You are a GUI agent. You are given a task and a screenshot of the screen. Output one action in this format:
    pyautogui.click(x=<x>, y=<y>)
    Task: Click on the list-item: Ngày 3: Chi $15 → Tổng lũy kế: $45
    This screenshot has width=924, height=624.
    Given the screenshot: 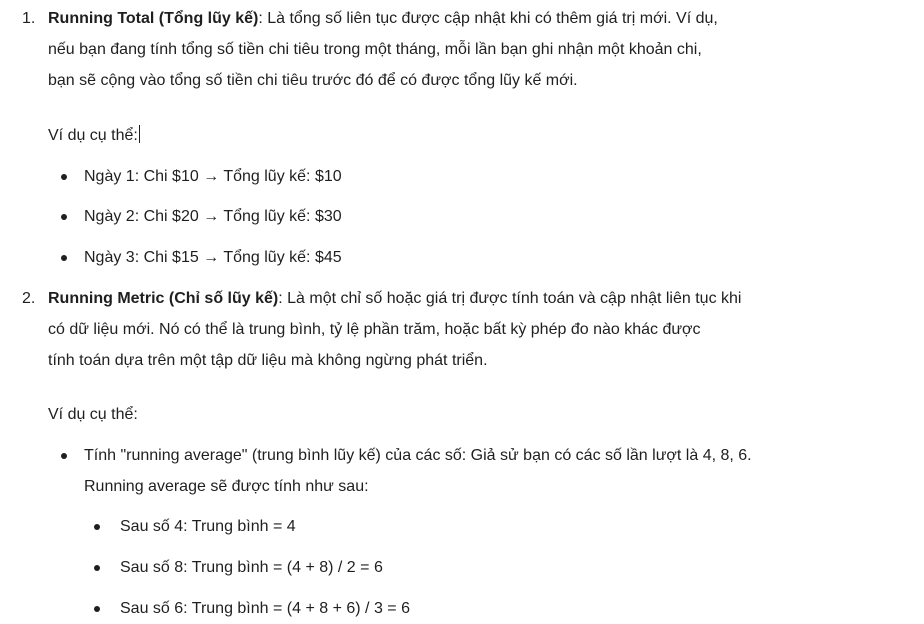 What is the action you would take?
    pyautogui.click(x=213, y=257)
    